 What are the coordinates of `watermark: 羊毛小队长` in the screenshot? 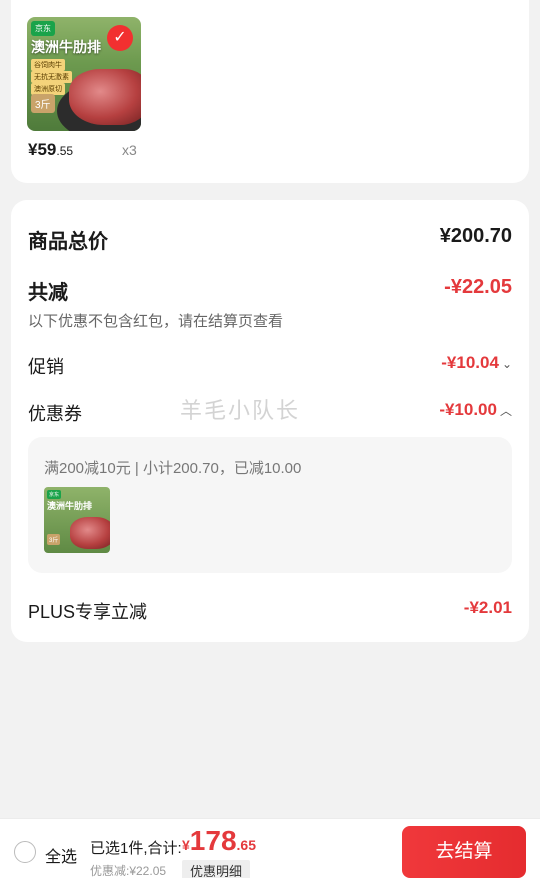 It's located at (240, 410).